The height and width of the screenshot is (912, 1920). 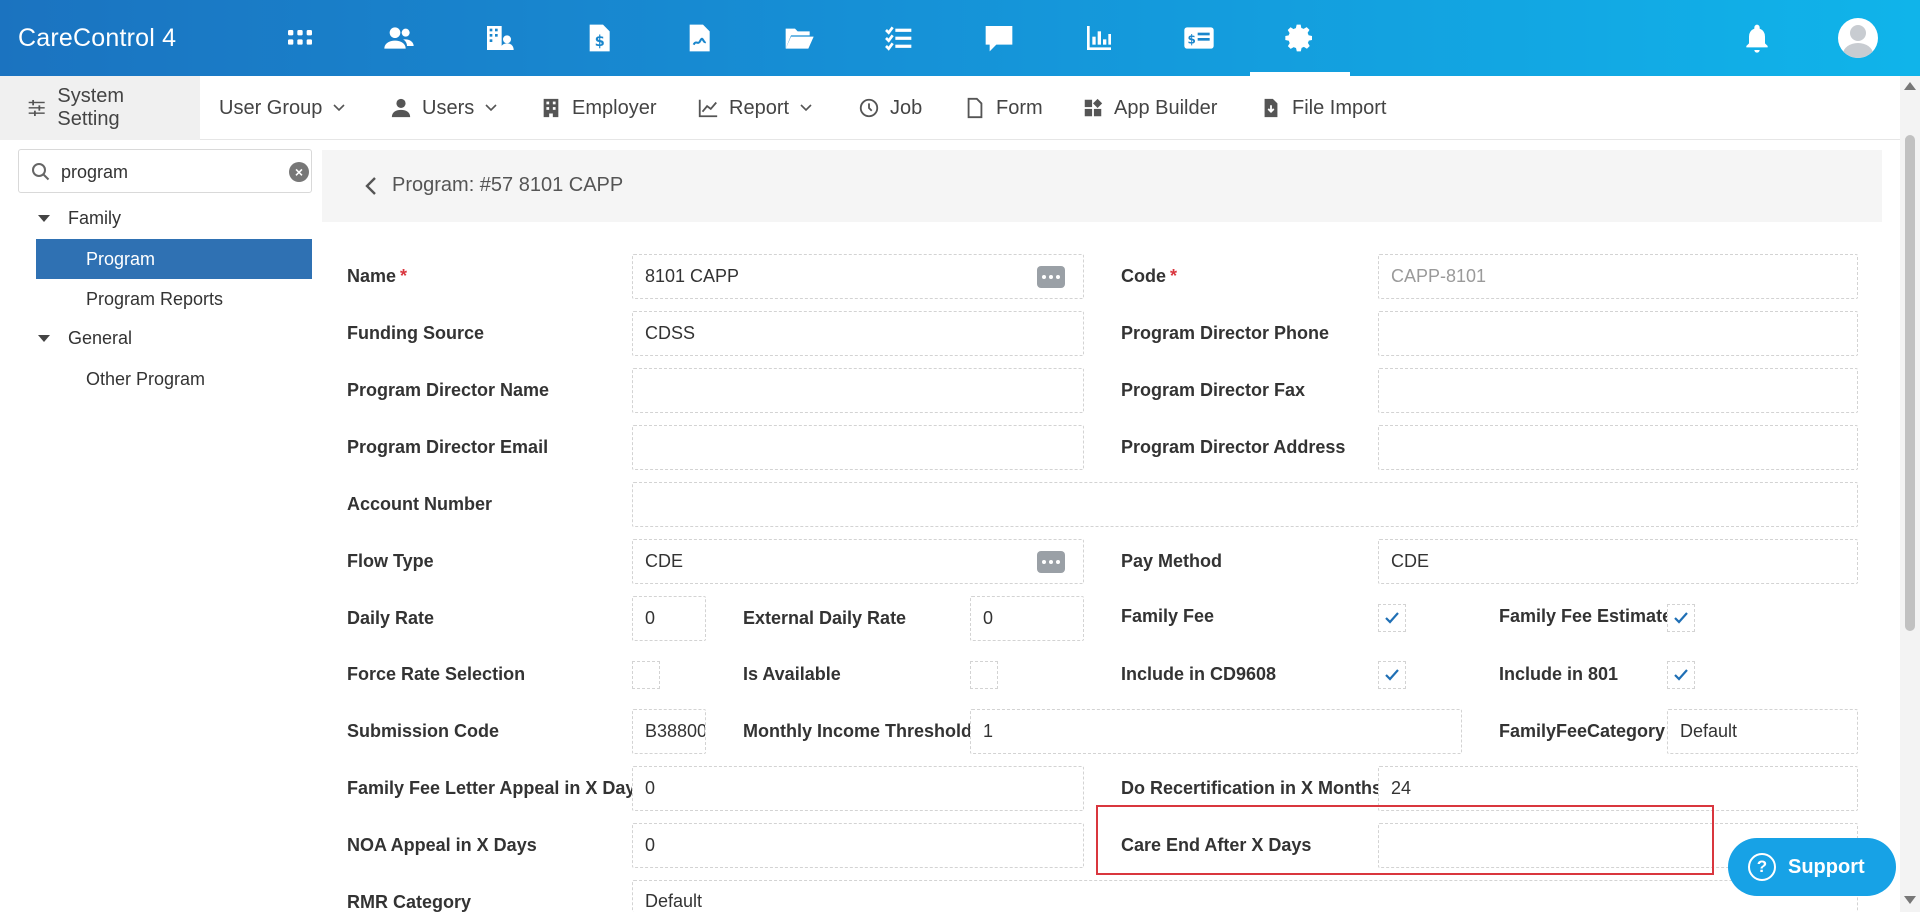 What do you see at coordinates (869, 108) in the screenshot?
I see `clock-icon` at bounding box center [869, 108].